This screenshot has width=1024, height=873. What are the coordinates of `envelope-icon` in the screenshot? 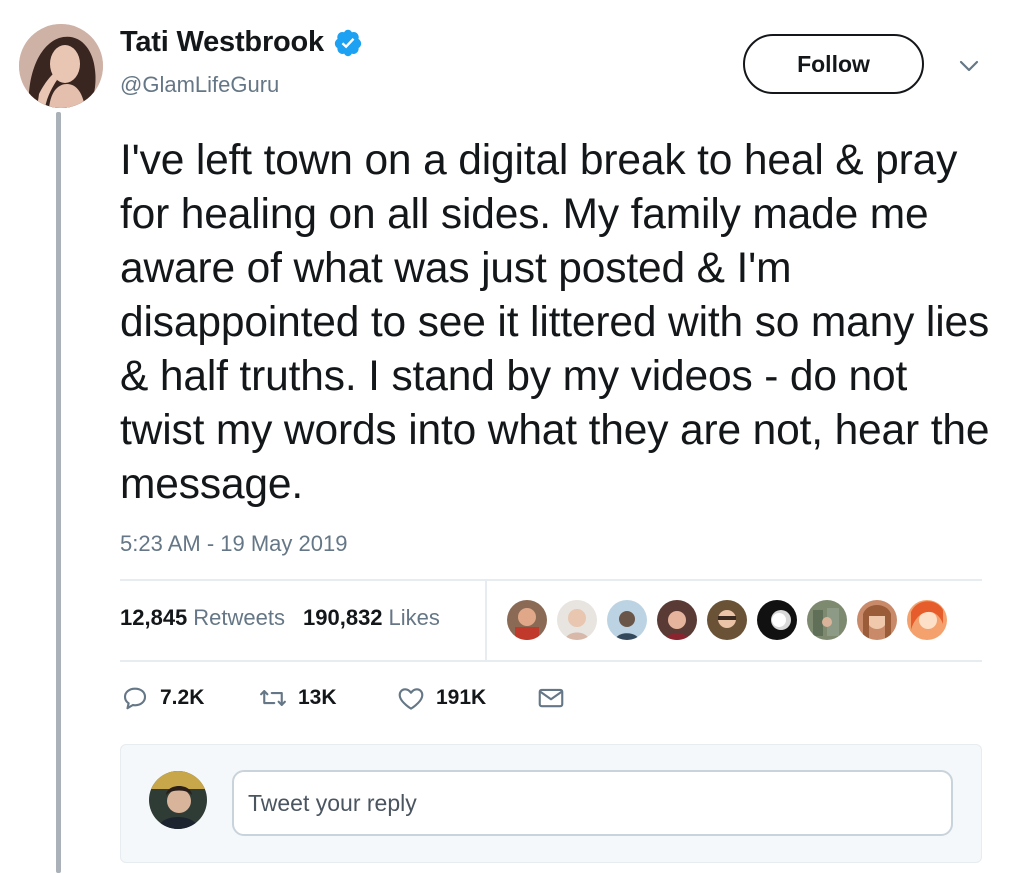 It's located at (551, 698).